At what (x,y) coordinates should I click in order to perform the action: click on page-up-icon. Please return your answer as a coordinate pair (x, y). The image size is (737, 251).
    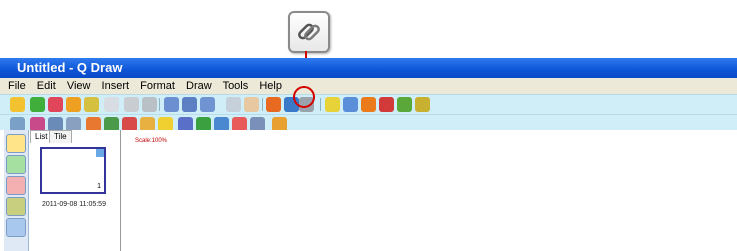
    Looking at the image, I should click on (73, 104).